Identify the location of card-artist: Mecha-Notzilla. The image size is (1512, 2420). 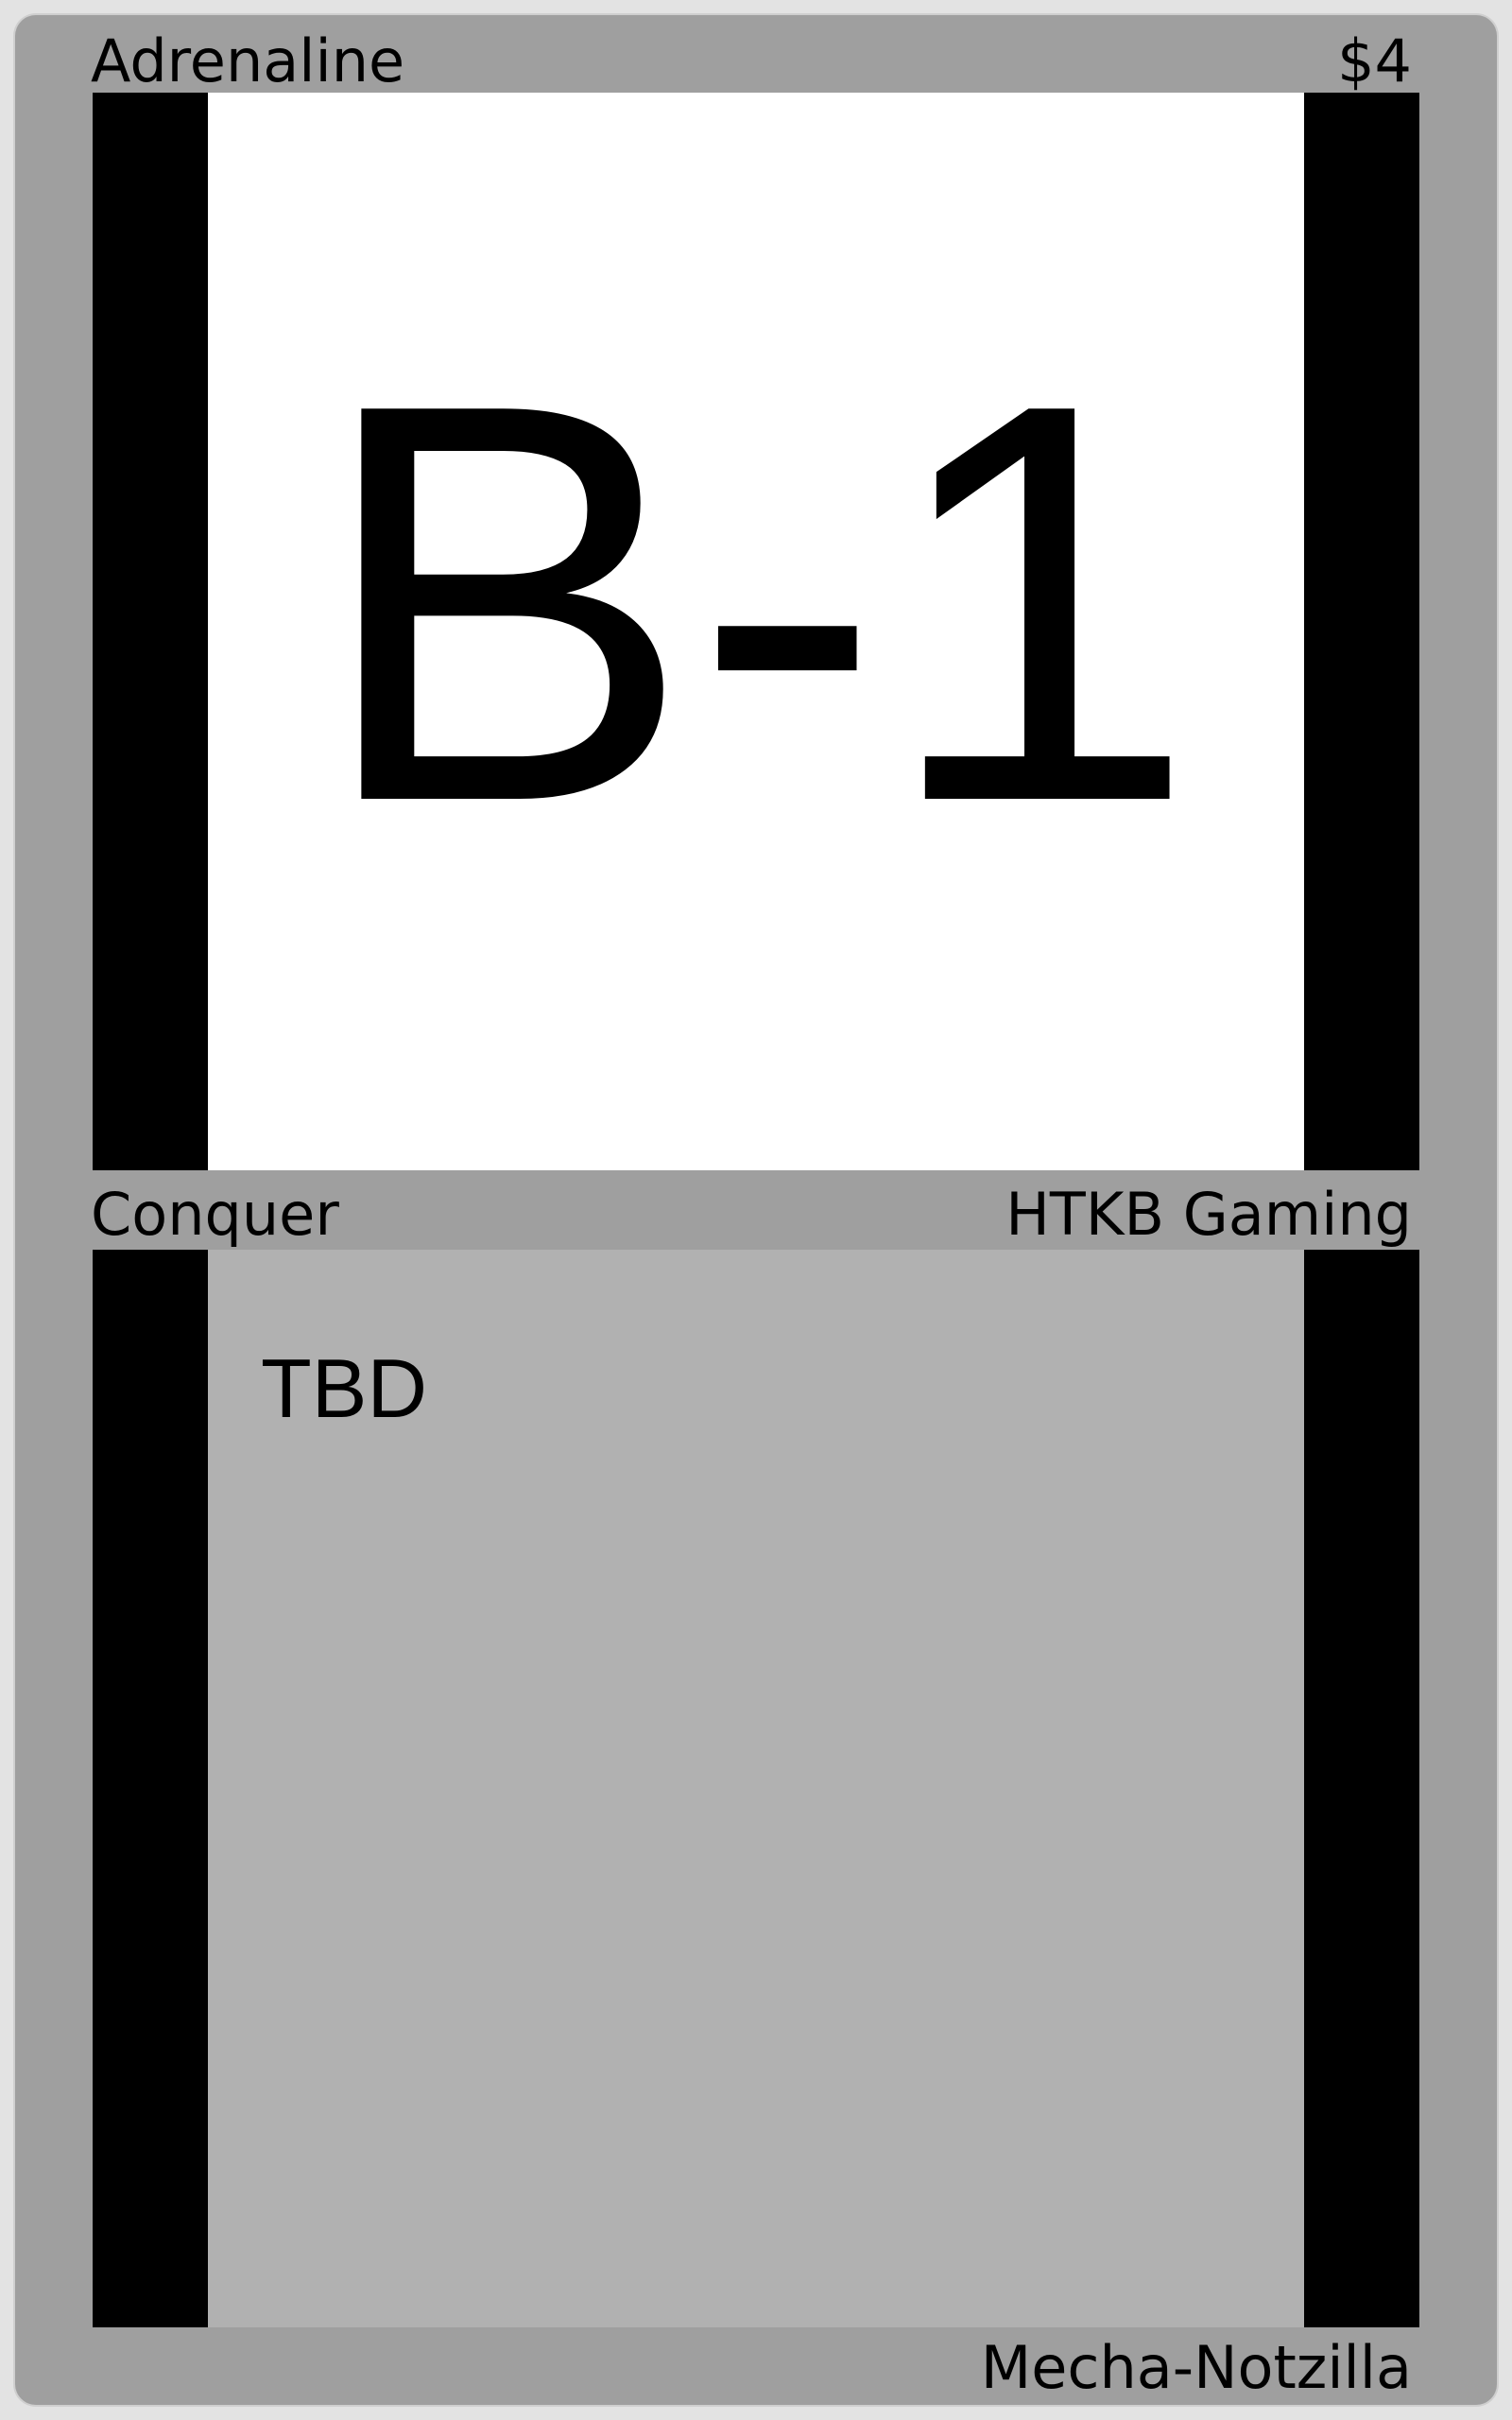
(1196, 2367).